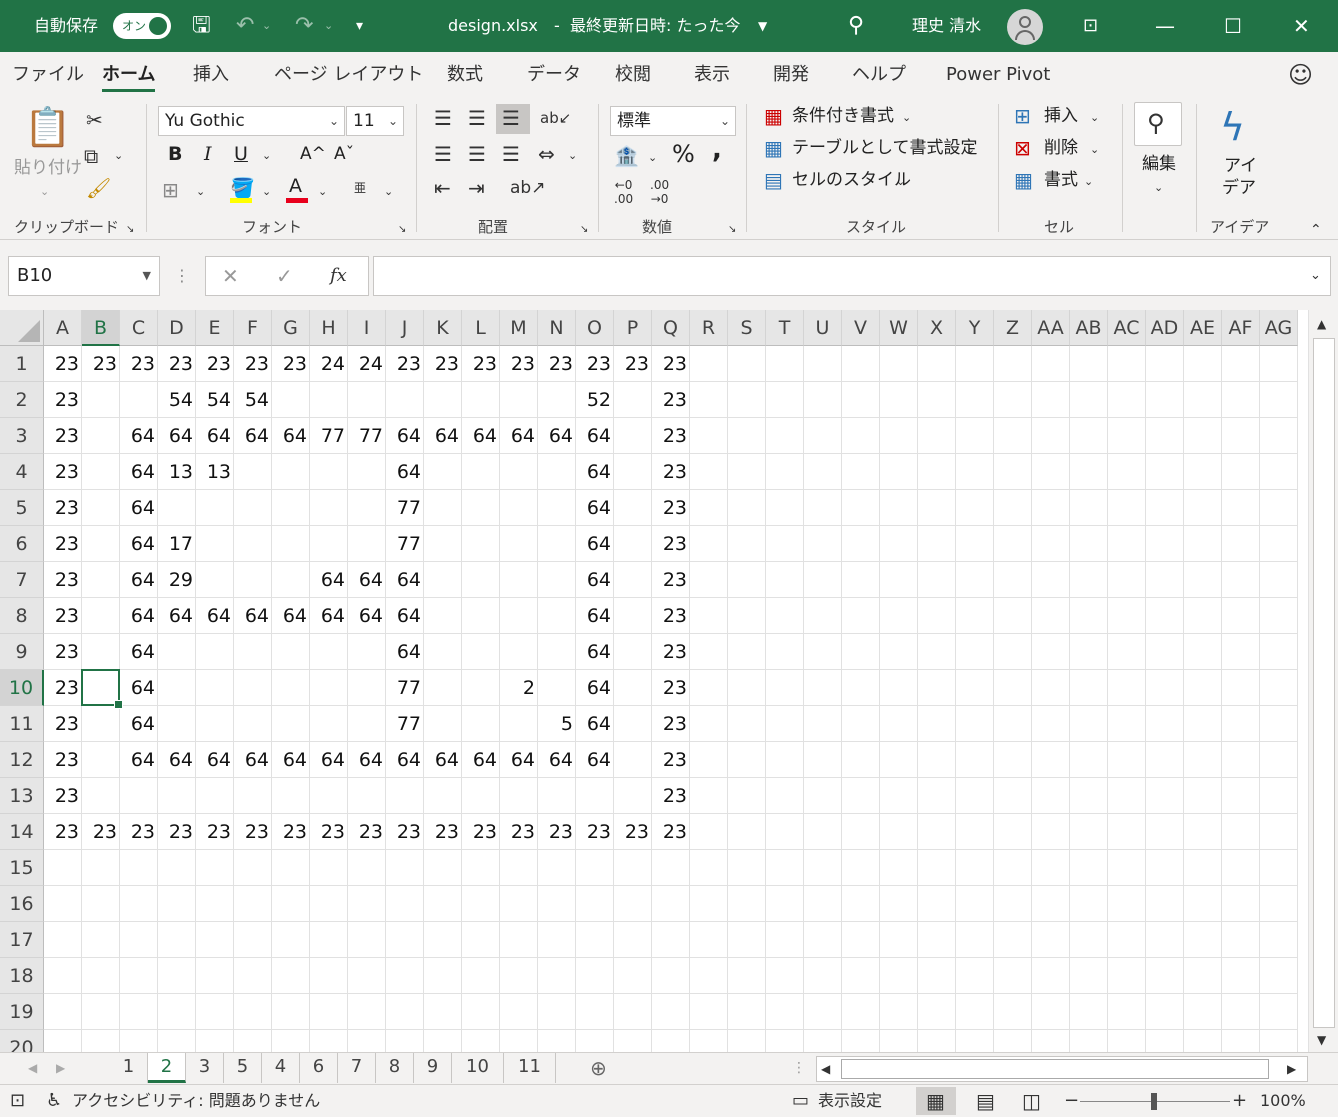 The height and width of the screenshot is (1117, 1338). Describe the element at coordinates (48, 75) in the screenshot. I see `tab-1: ファイル` at that location.